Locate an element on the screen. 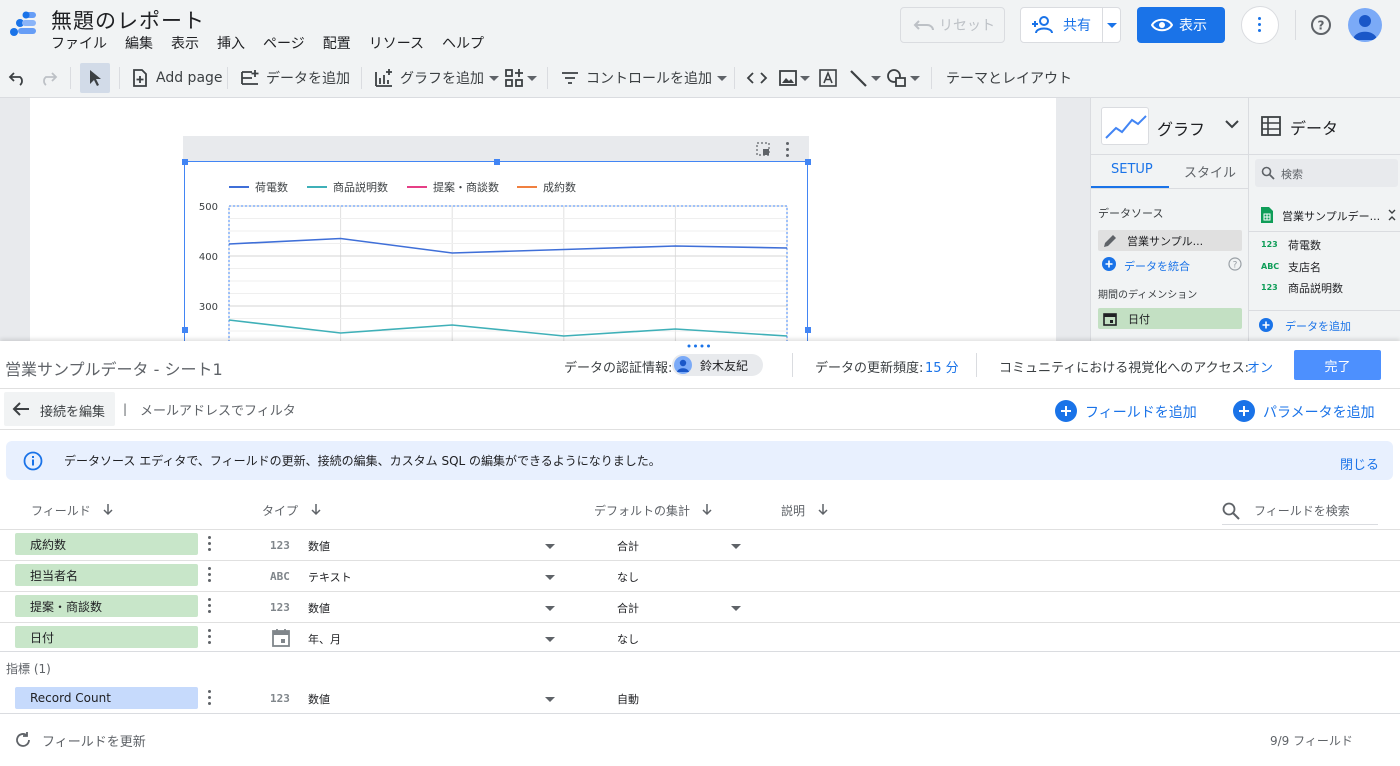 The width and height of the screenshot is (1400, 766). add-component-button is located at coordinates (520, 78).